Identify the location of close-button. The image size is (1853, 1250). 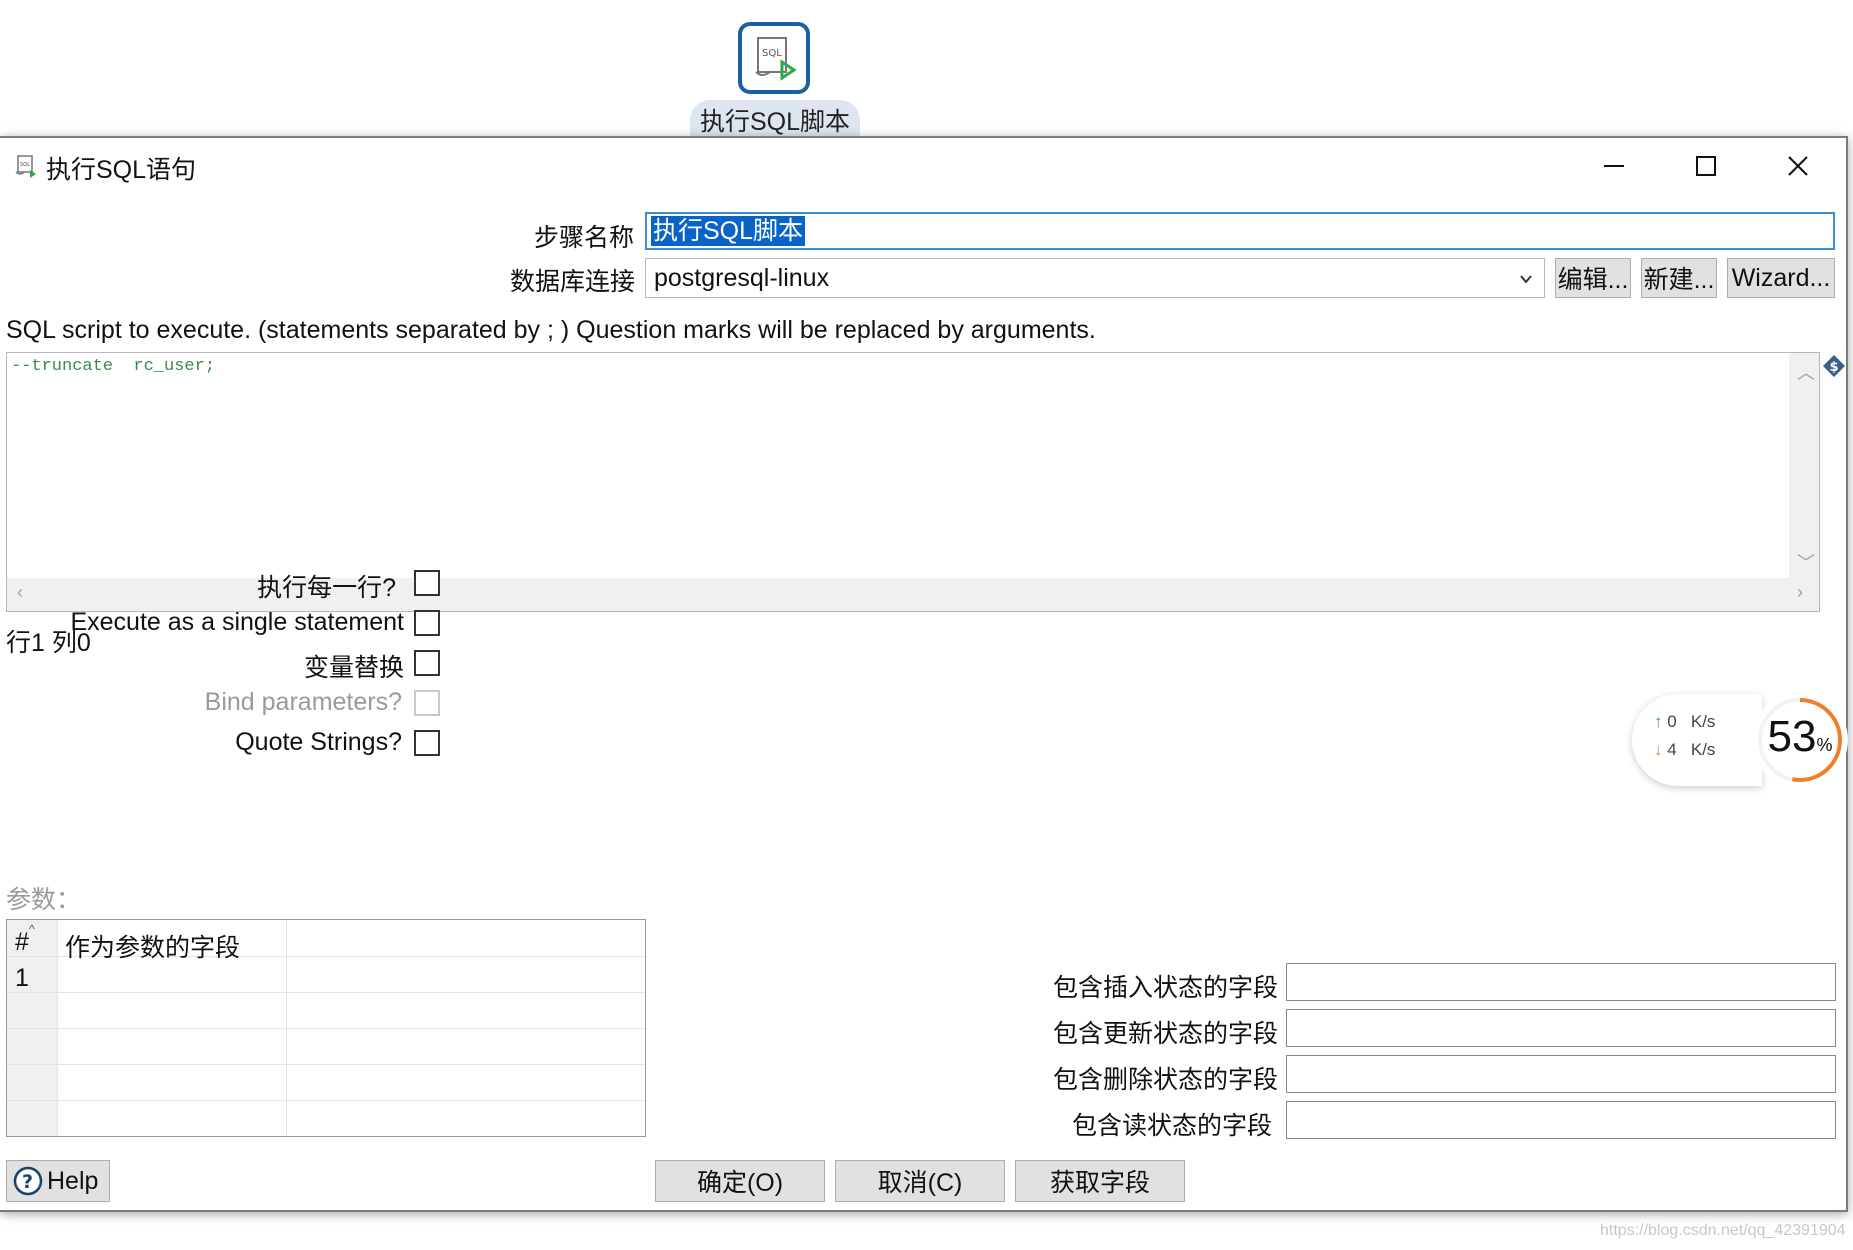
(1798, 166).